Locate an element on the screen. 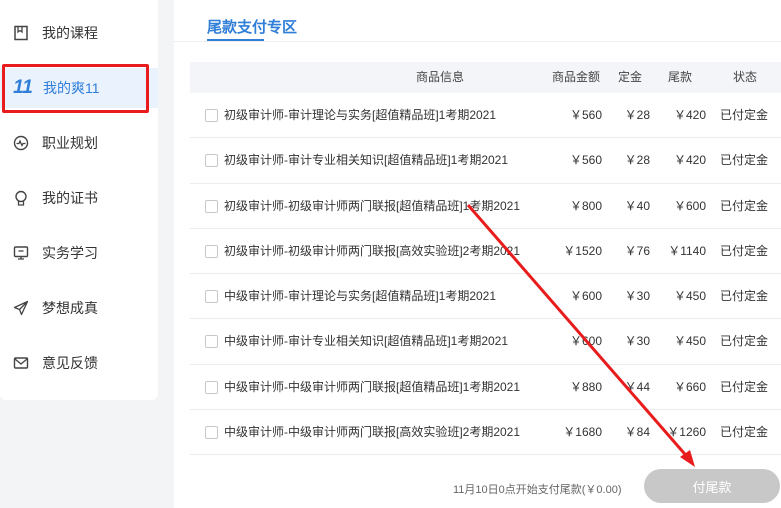 The width and height of the screenshot is (781, 508). sidebar-item-career: 职业规划 is located at coordinates (79, 143).